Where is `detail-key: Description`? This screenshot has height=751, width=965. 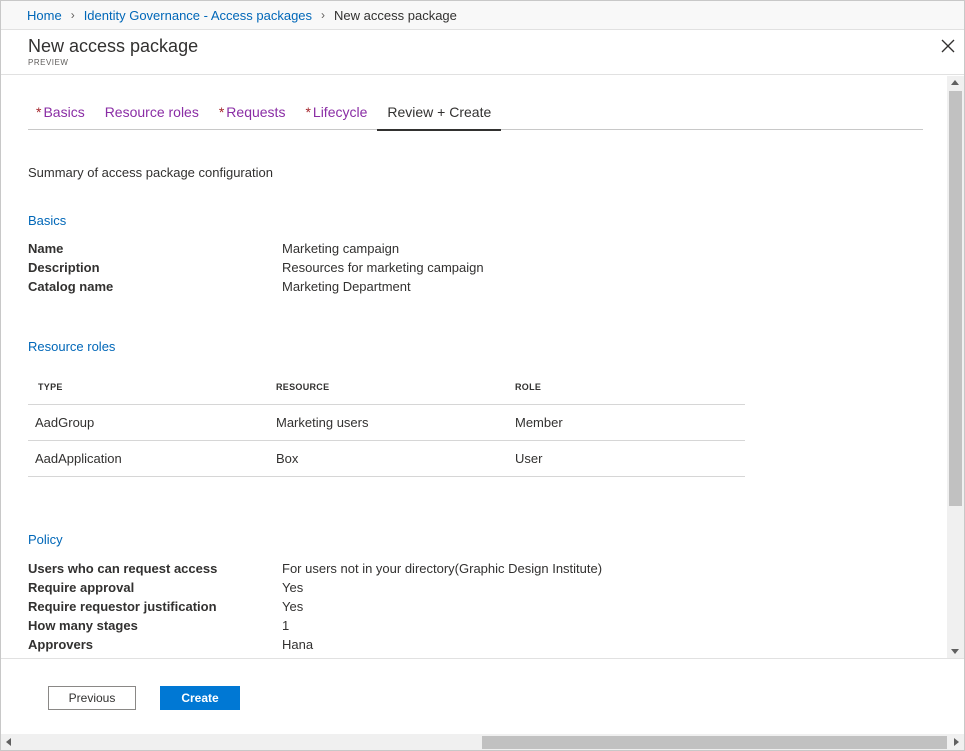 detail-key: Description is located at coordinates (64, 267).